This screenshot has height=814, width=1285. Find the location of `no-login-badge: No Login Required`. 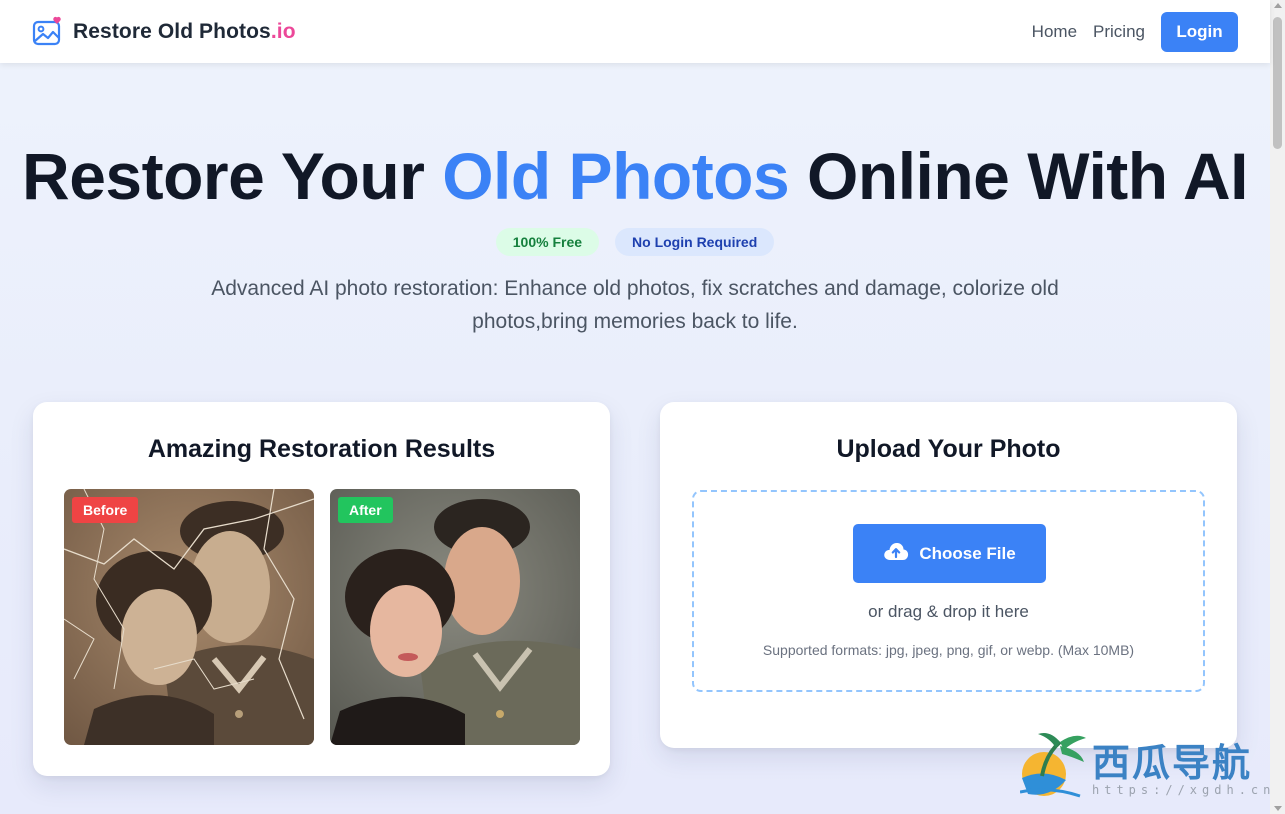

no-login-badge: No Login Required is located at coordinates (695, 242).